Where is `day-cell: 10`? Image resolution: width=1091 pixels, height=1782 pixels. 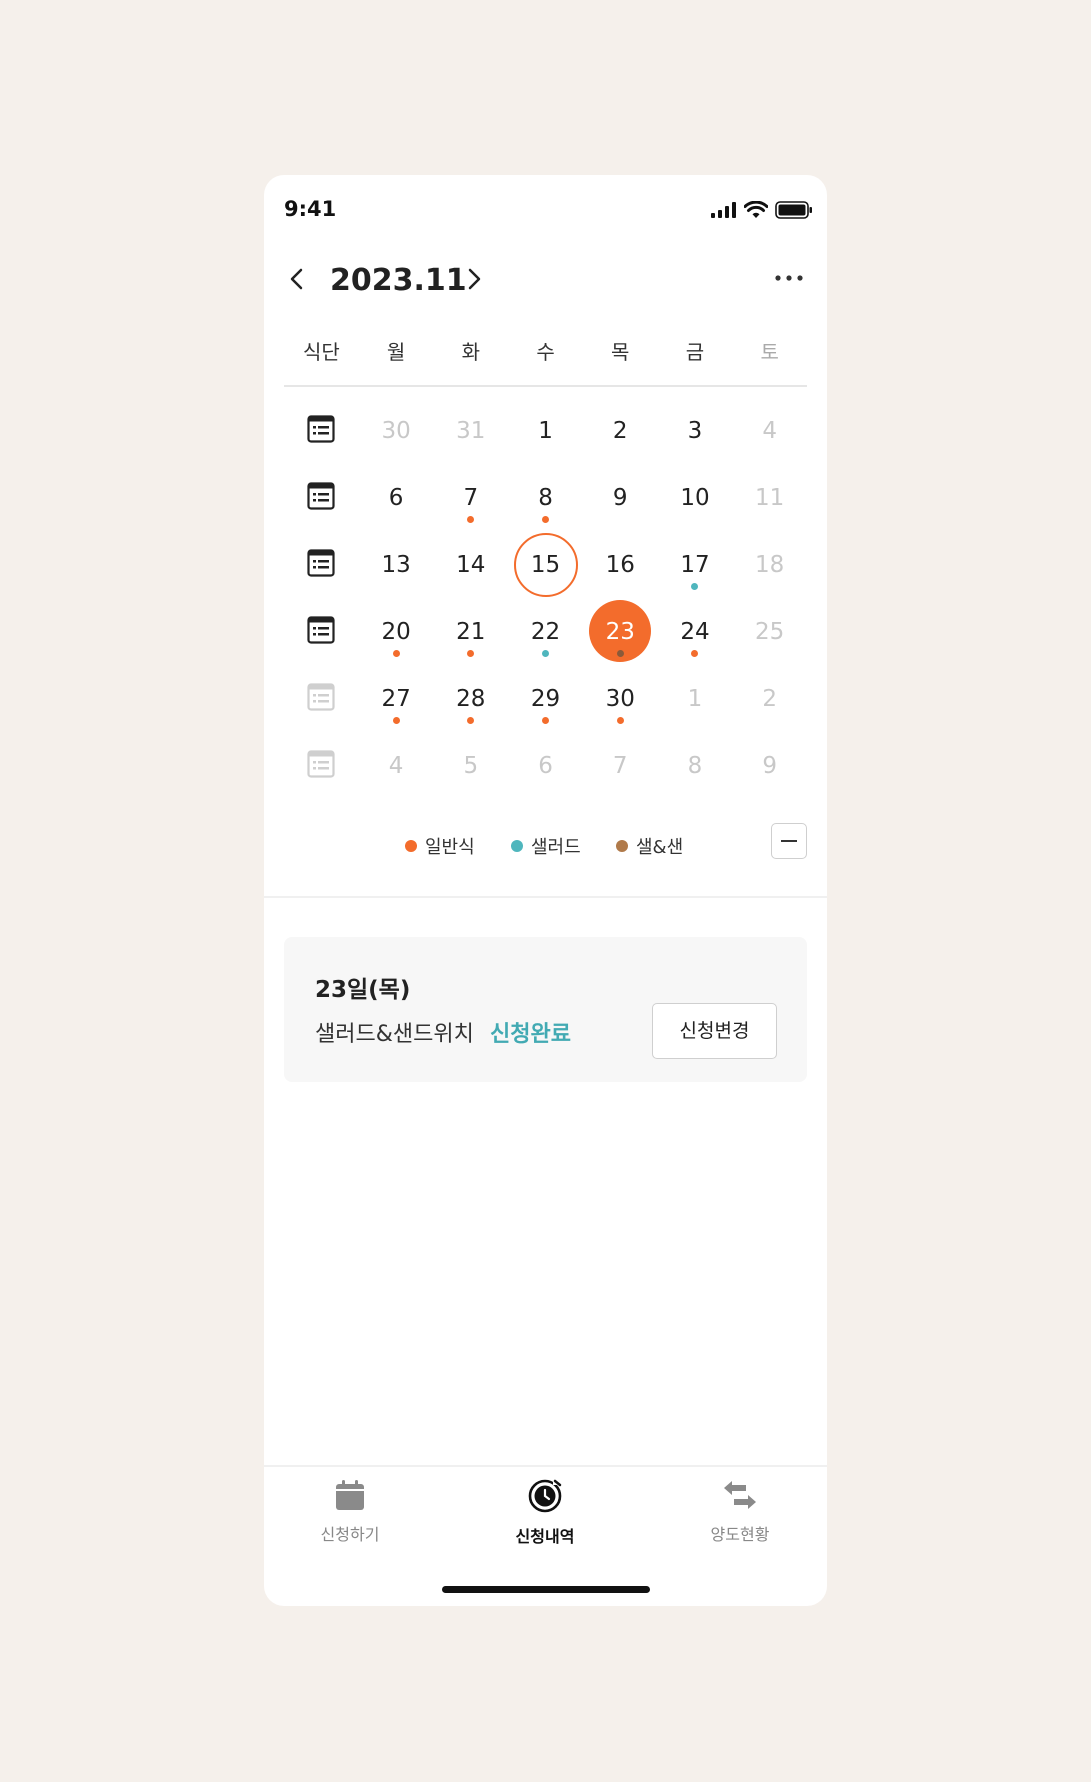
day-cell: 10 is located at coordinates (695, 497).